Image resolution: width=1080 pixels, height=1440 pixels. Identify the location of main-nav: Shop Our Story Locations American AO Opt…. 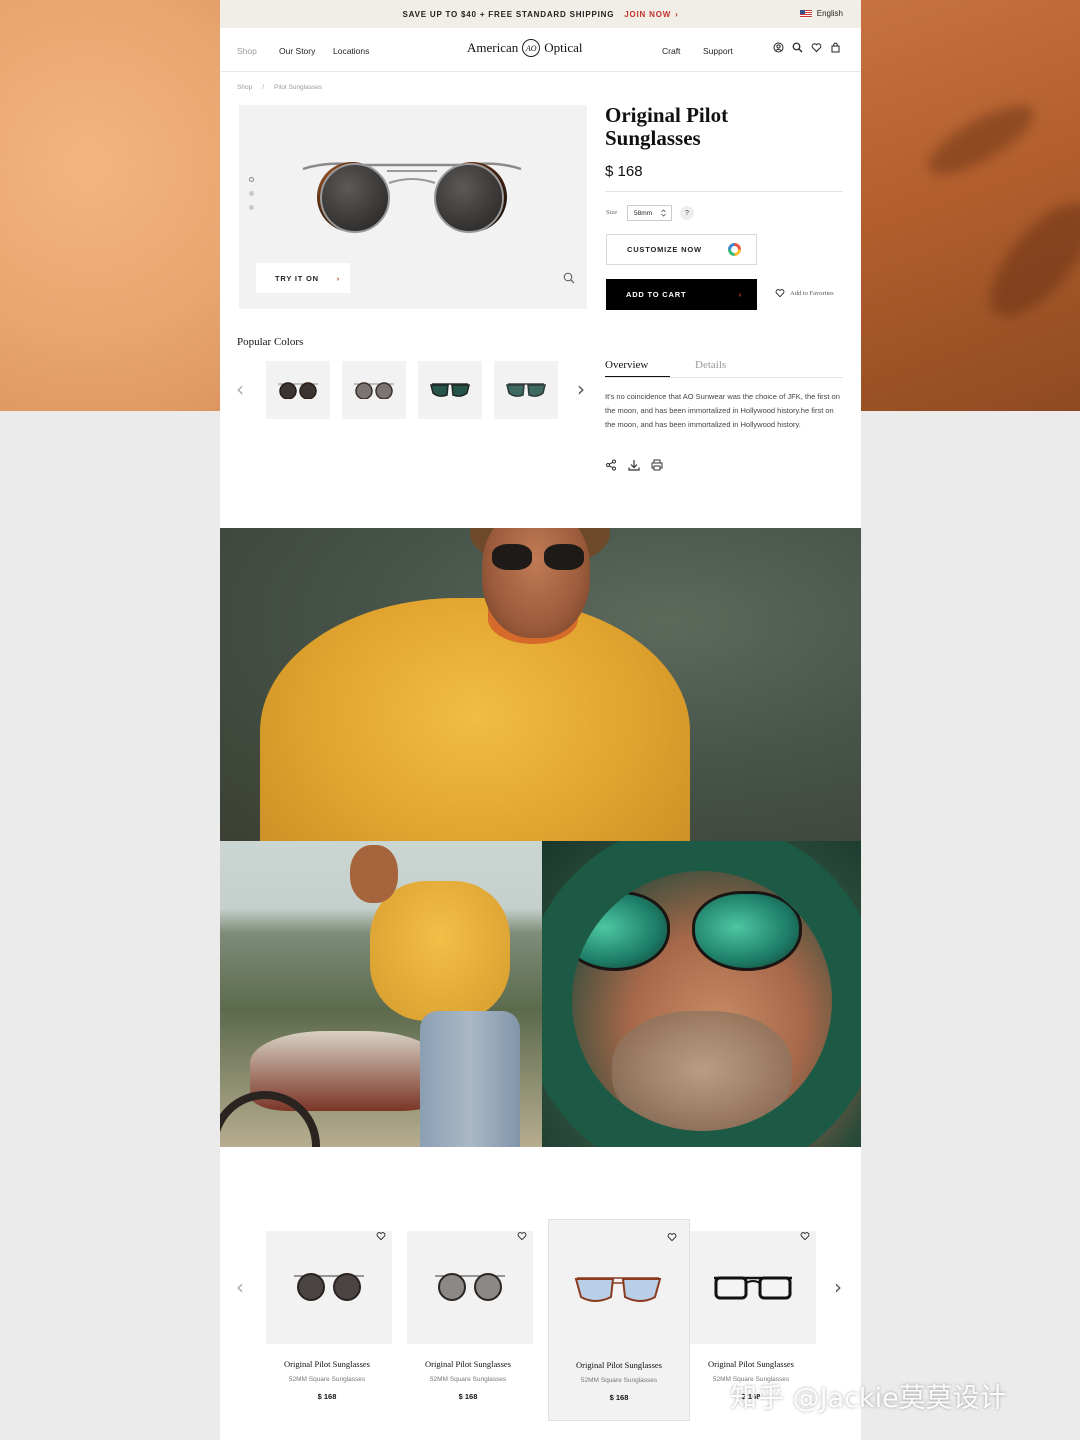
(540, 50).